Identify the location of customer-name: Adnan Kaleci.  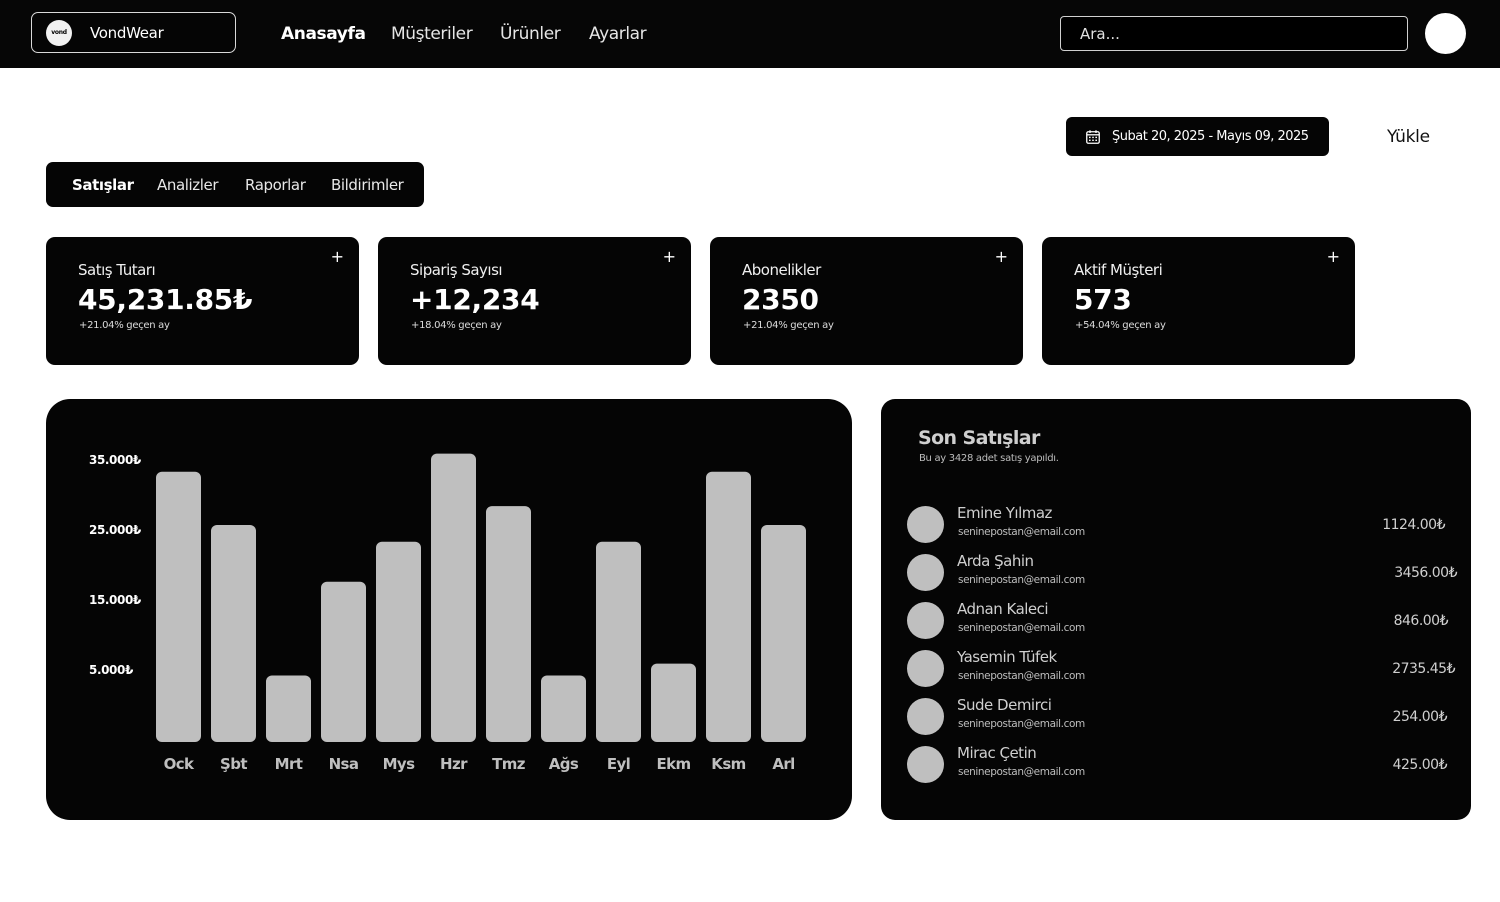
(1003, 609).